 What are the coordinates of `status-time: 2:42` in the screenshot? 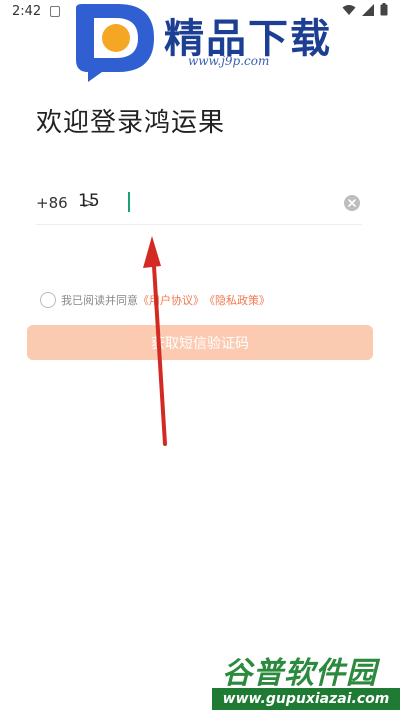 It's located at (27, 11).